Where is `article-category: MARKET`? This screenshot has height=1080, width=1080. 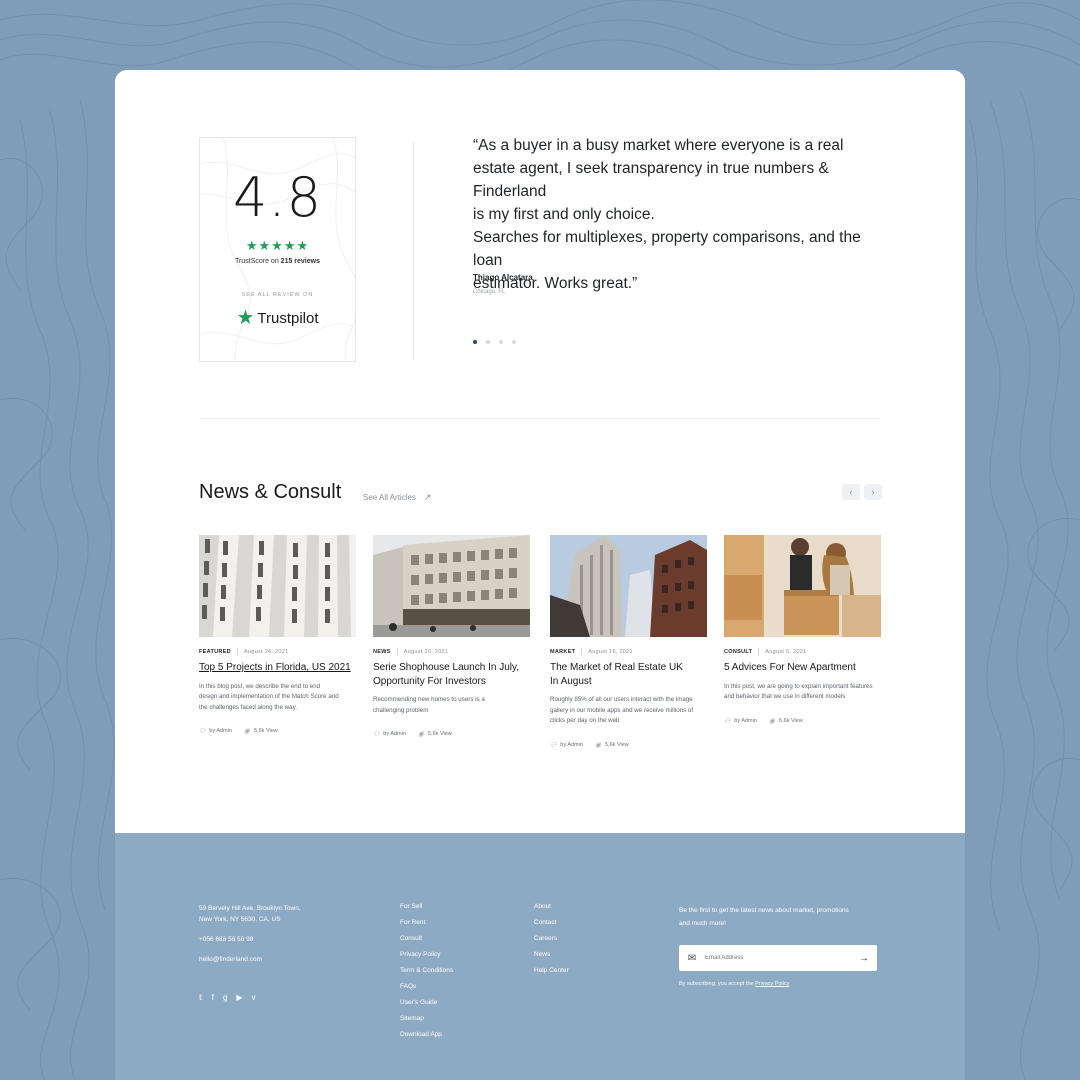 article-category: MARKET is located at coordinates (562, 652).